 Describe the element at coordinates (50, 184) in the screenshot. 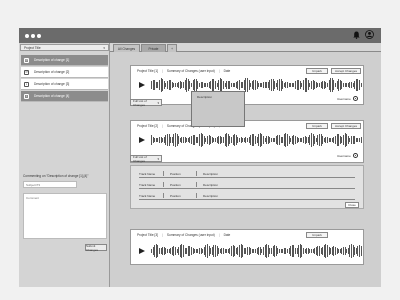

I see `subject-input` at that location.